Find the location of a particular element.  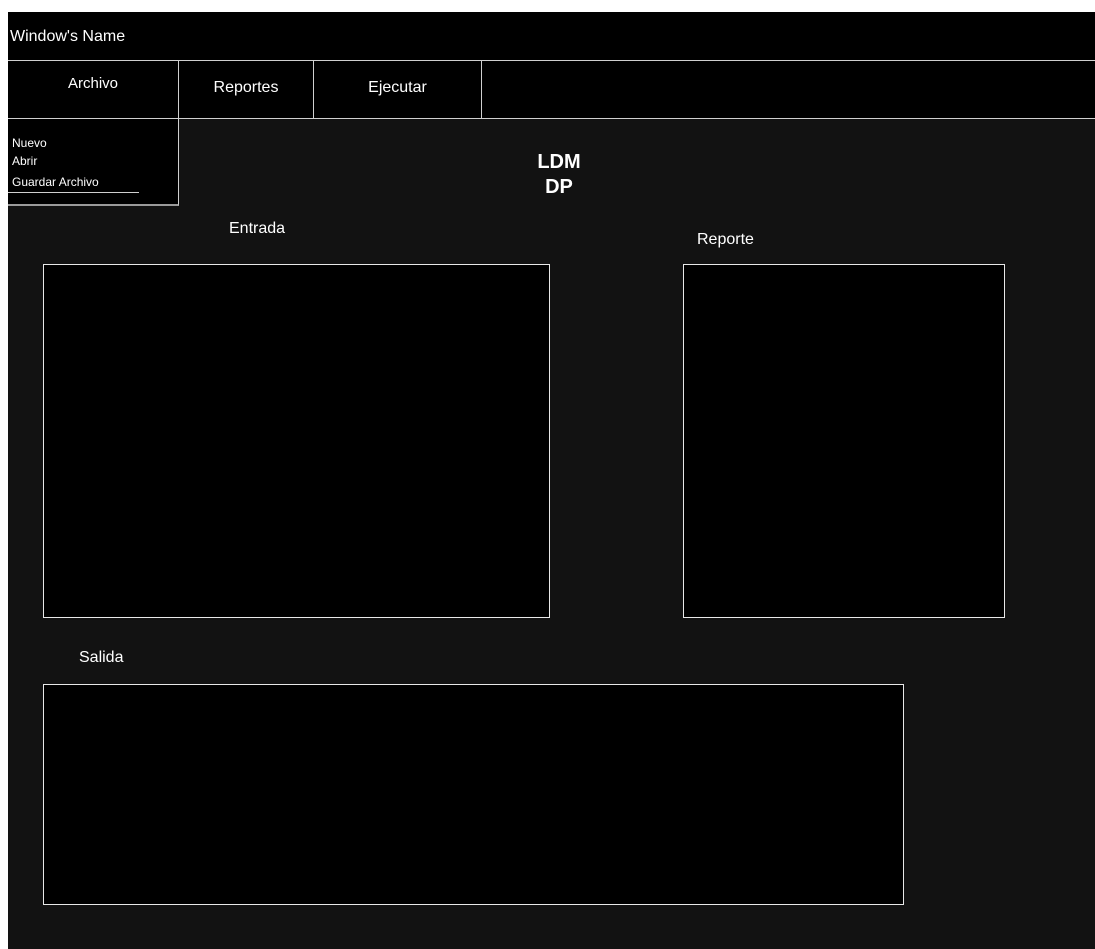

menu-item-guardar-archivo: Guardar Archivo is located at coordinates (55, 182).